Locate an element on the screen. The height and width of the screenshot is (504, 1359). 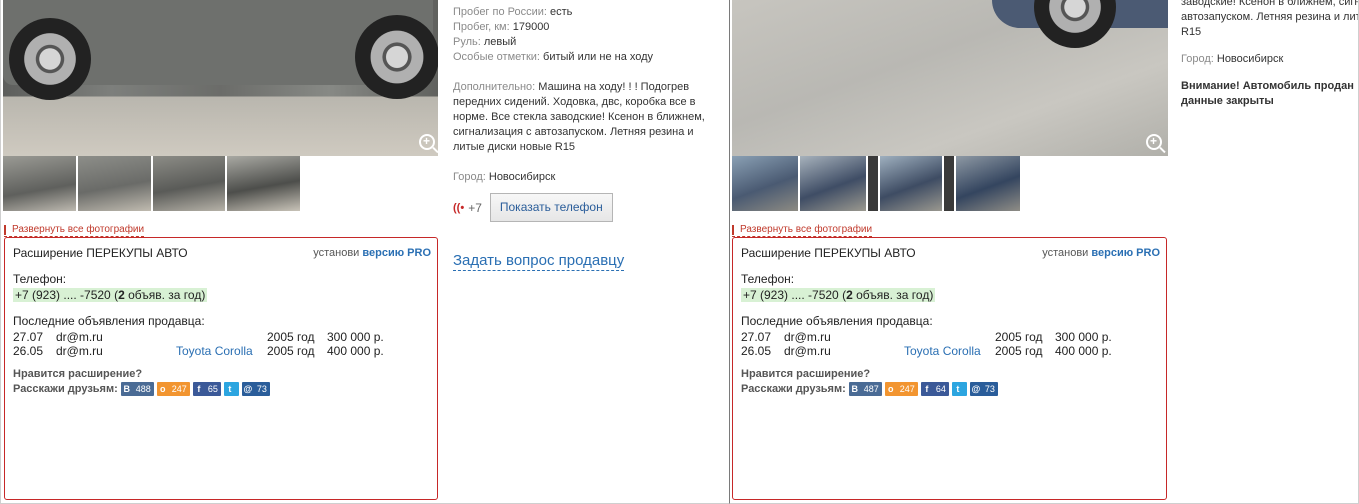
spec-key: Руль: is located at coordinates (467, 42).